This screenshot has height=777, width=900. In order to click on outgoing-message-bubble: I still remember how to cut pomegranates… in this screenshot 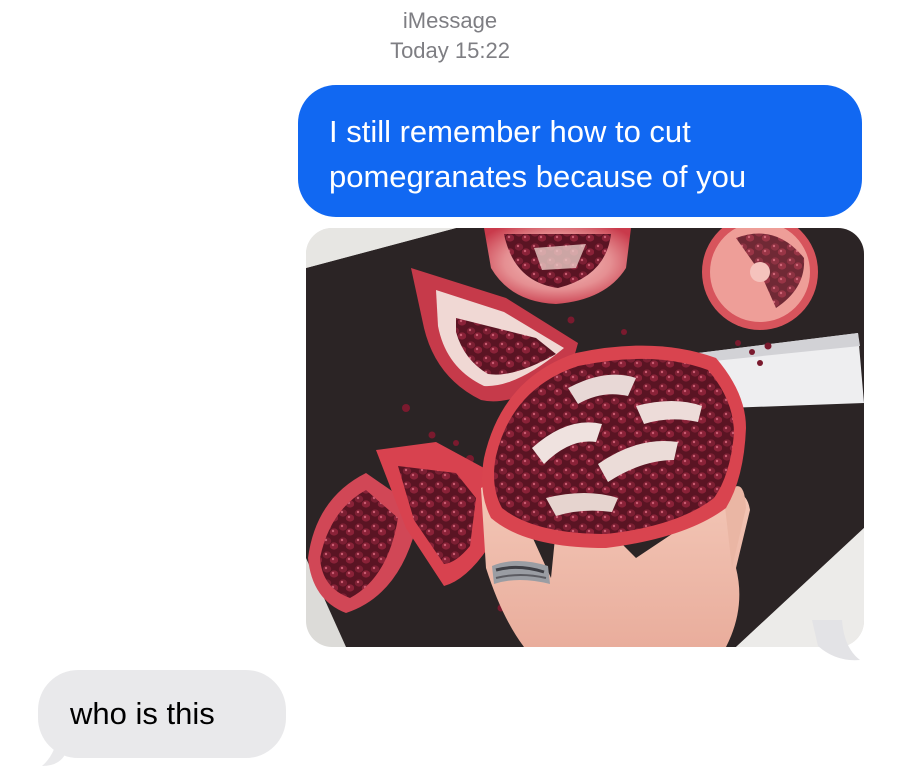, I will do `click(580, 151)`.